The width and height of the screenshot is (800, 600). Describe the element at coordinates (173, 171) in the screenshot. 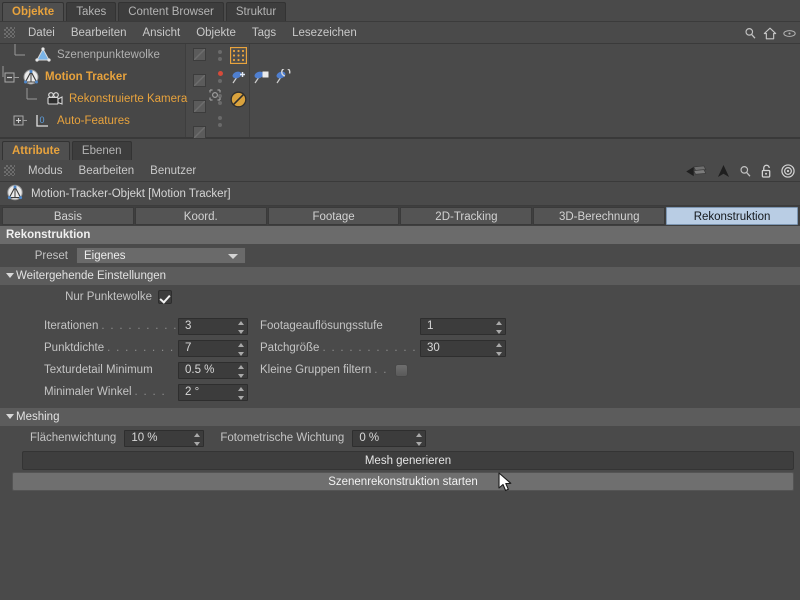

I see `menu-benutzer: Benutzer` at that location.